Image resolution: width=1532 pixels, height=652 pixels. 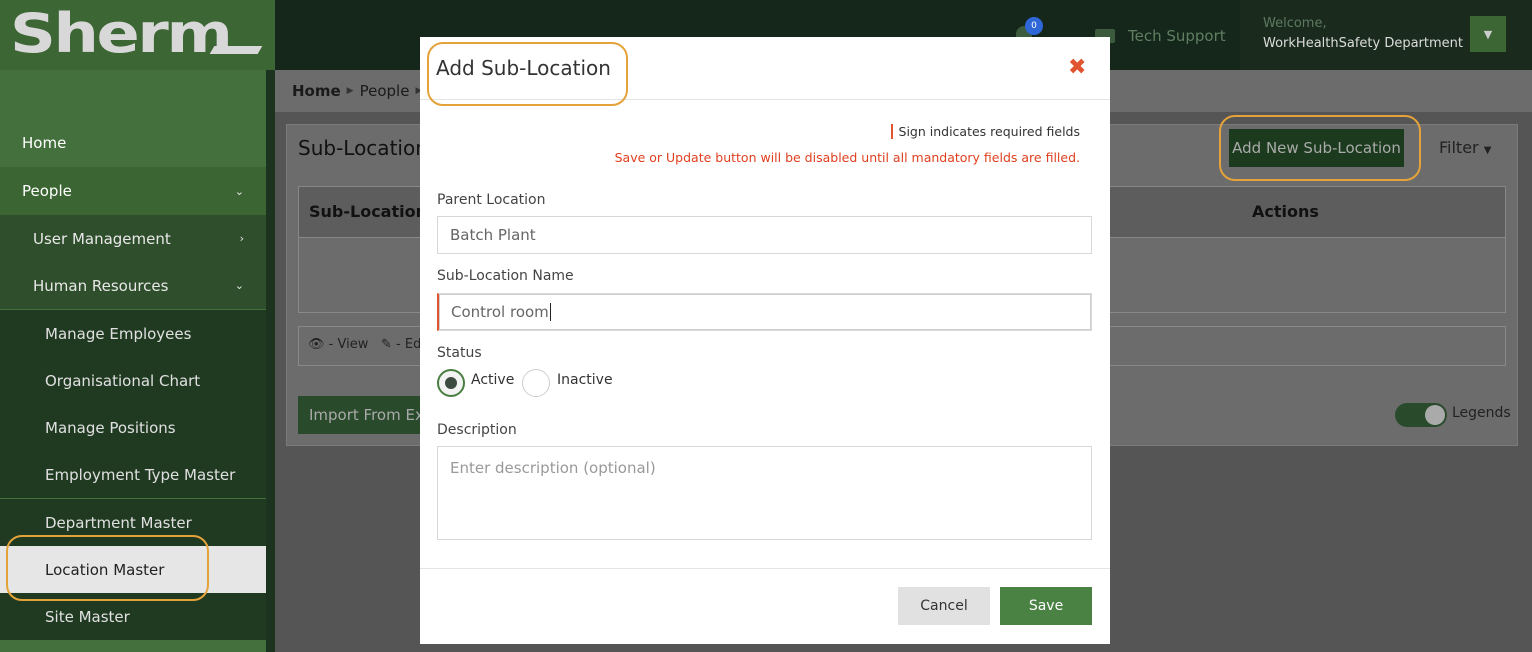 I want to click on parent-location-field: Batch Plant, so click(x=764, y=235).